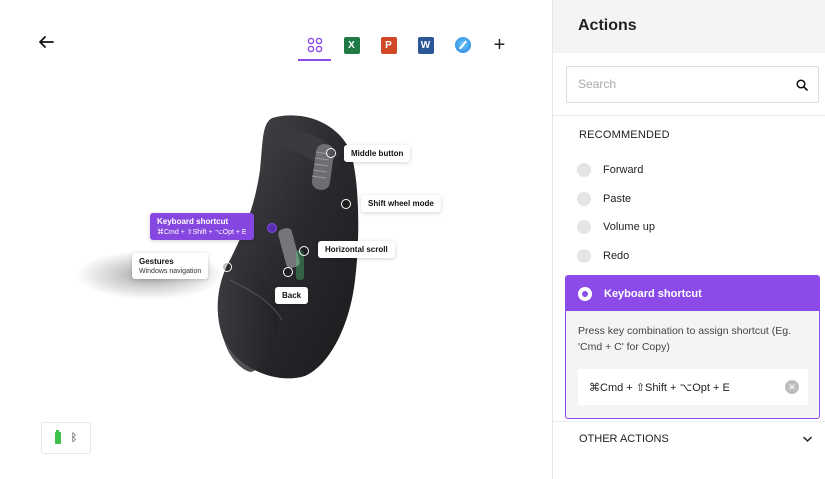  I want to click on callout-shift-wheel-mode: Shift wheel mode, so click(401, 203).